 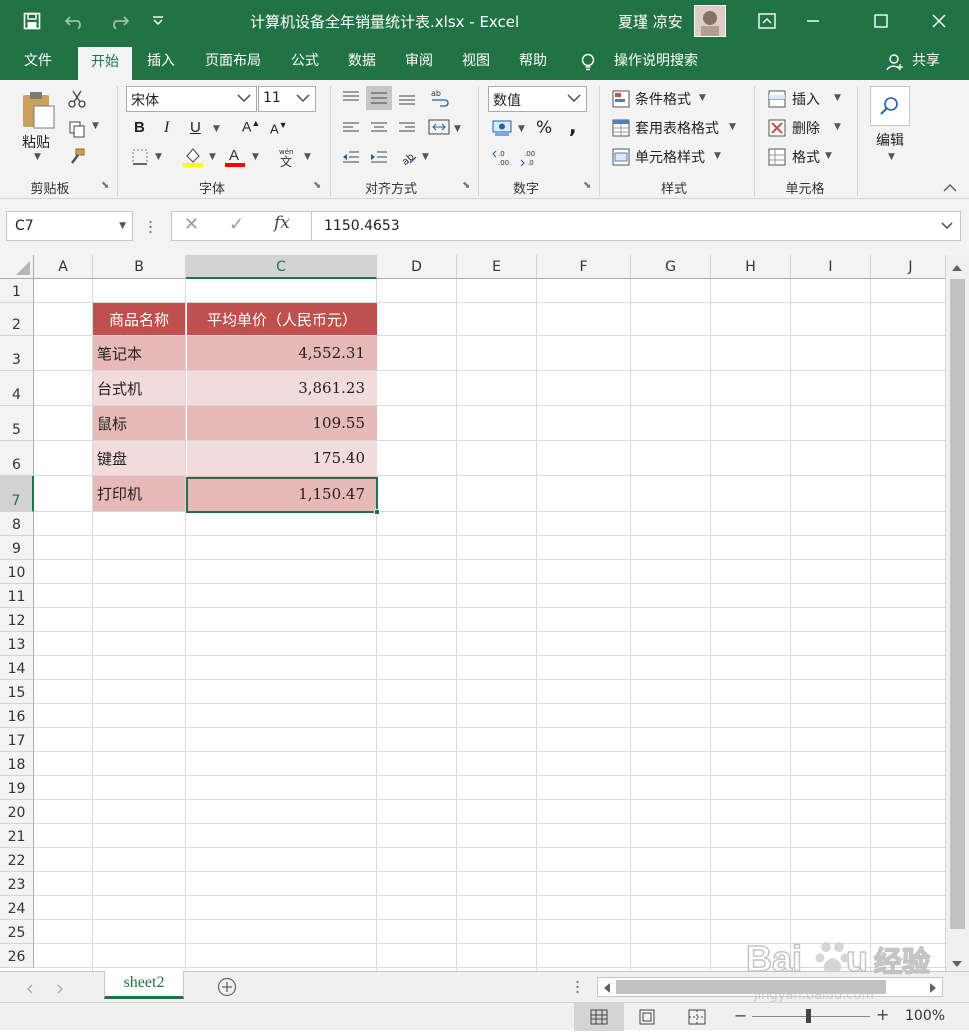 I want to click on percent-style-button: %, so click(x=544, y=128).